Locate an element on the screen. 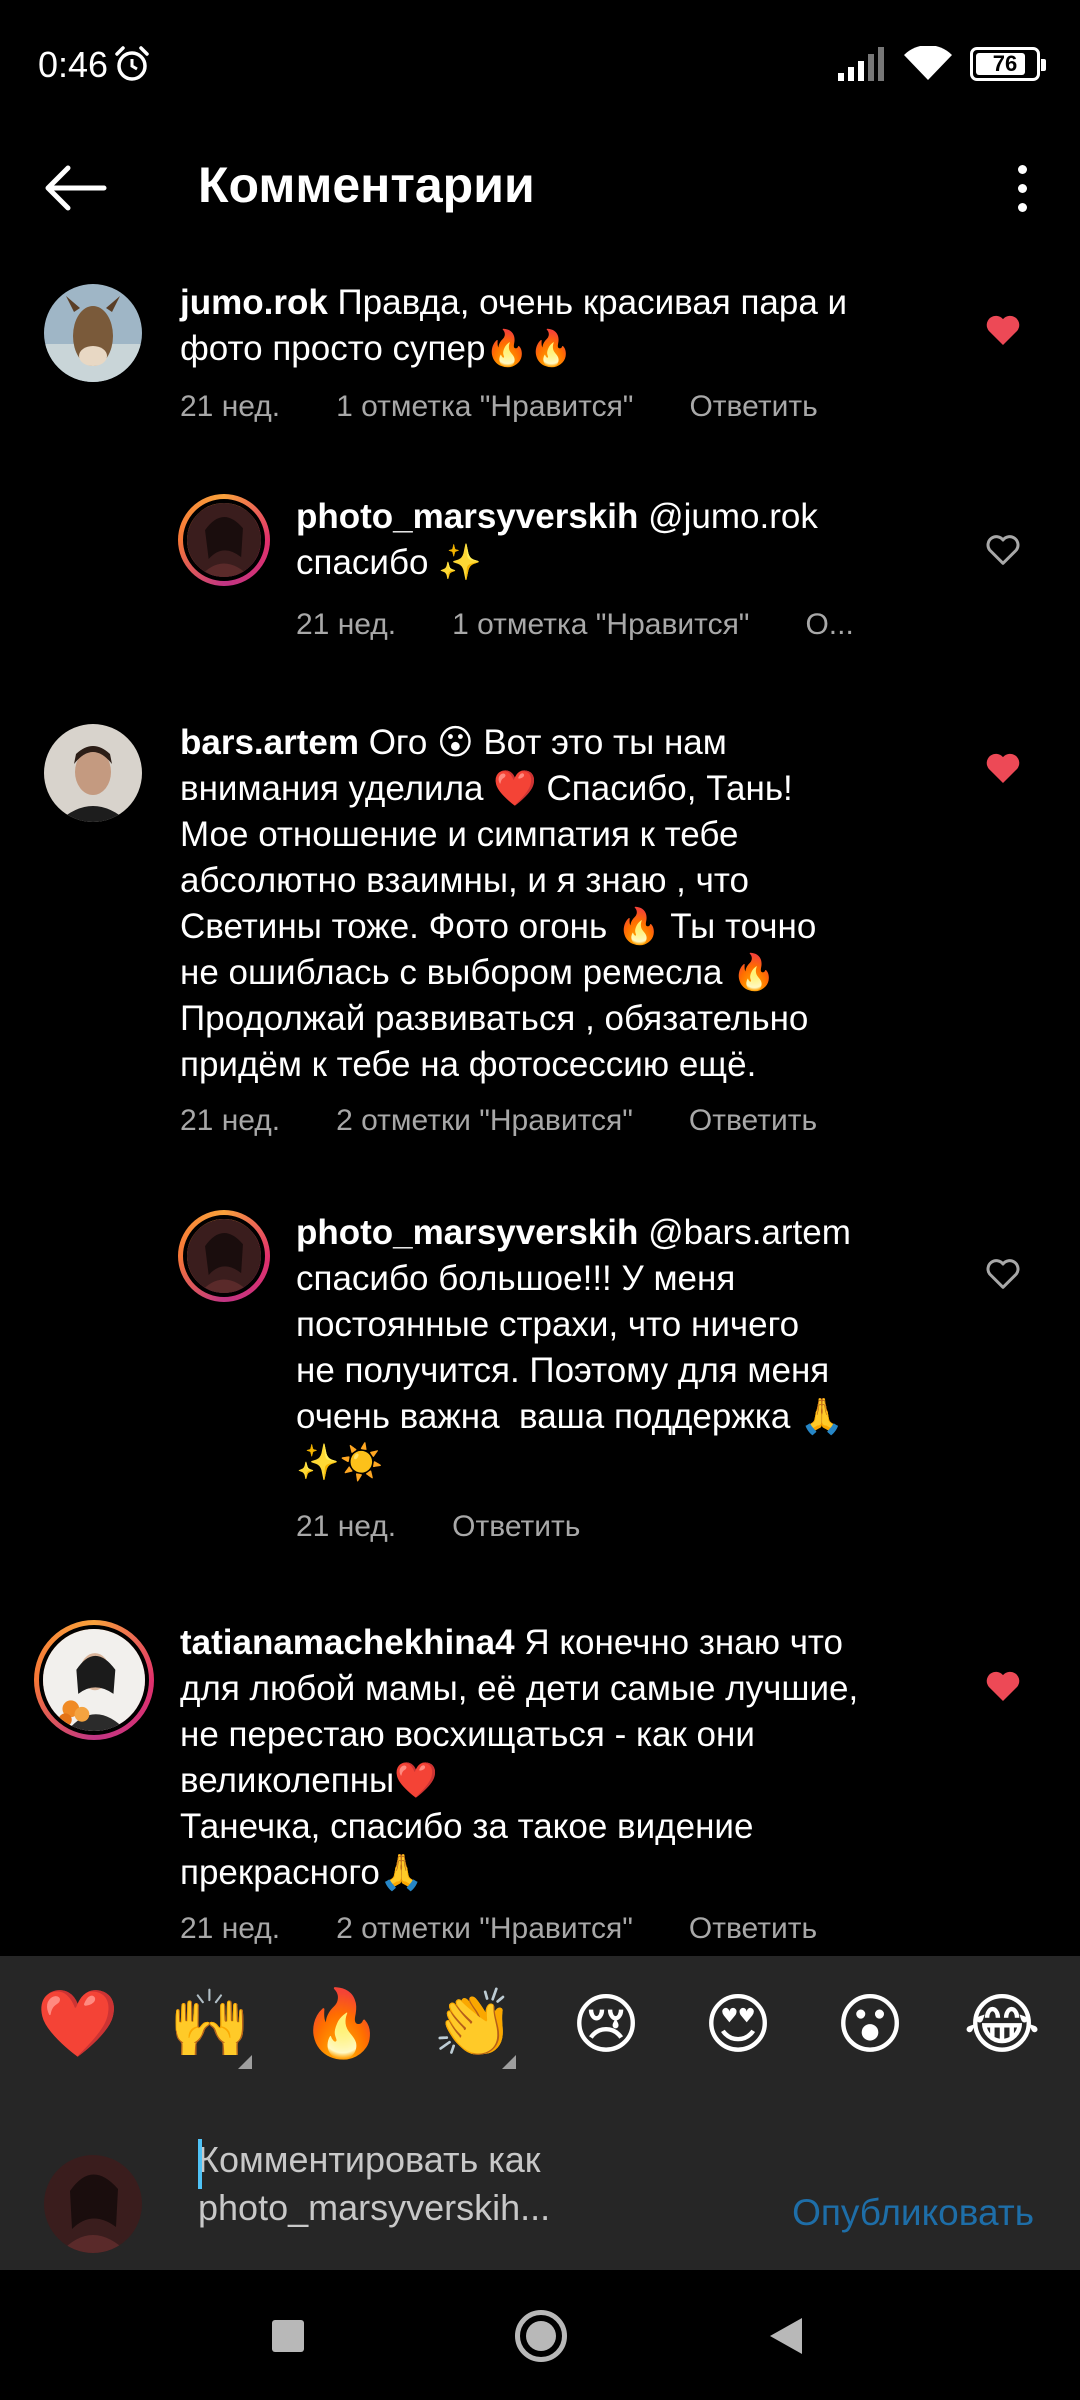 The image size is (1080, 2400). signal-icon is located at coordinates (861, 64).